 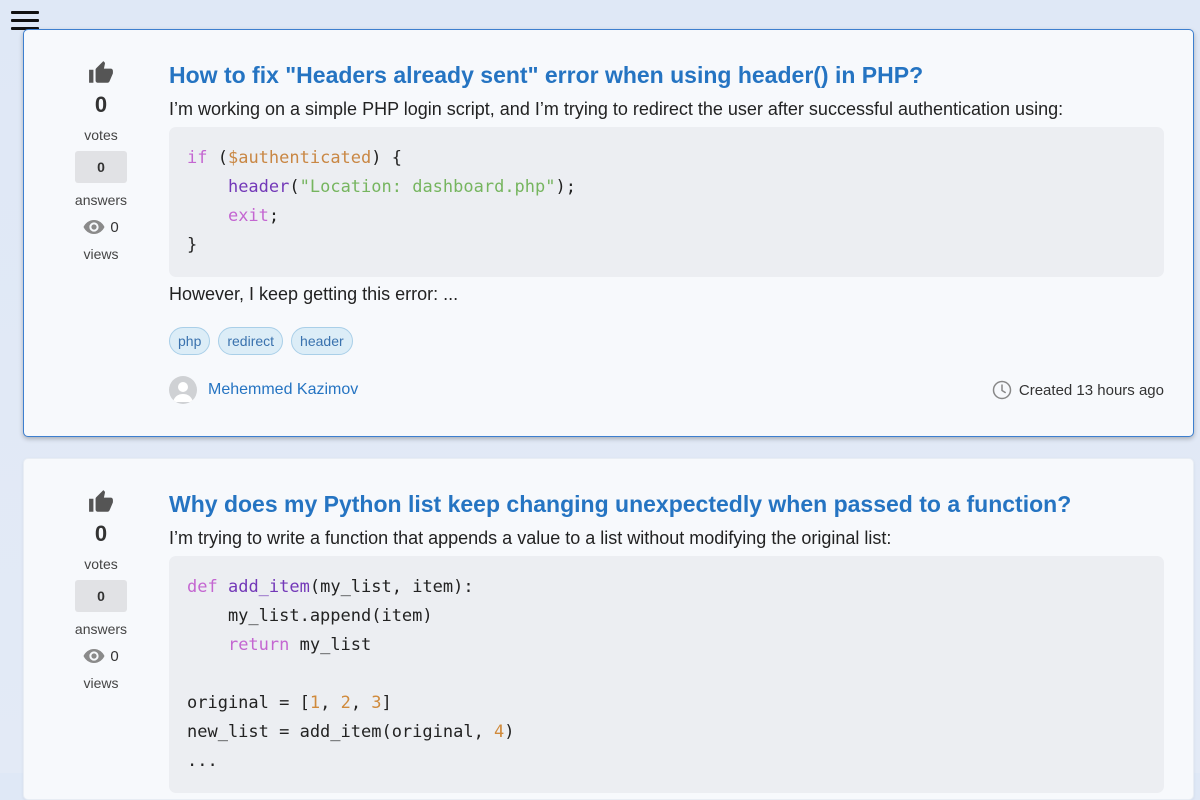 I want to click on code-token: "Location: dashboard.php", so click(x=427, y=187).